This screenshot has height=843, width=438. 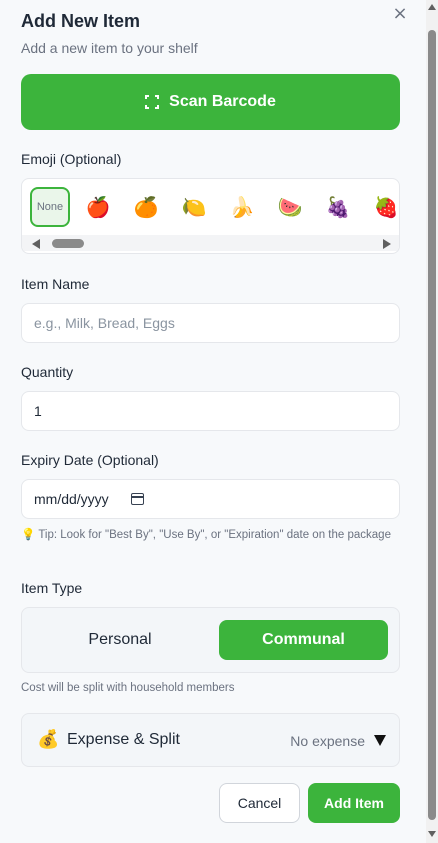 I want to click on expense-label: Expense & Split, so click(x=123, y=739).